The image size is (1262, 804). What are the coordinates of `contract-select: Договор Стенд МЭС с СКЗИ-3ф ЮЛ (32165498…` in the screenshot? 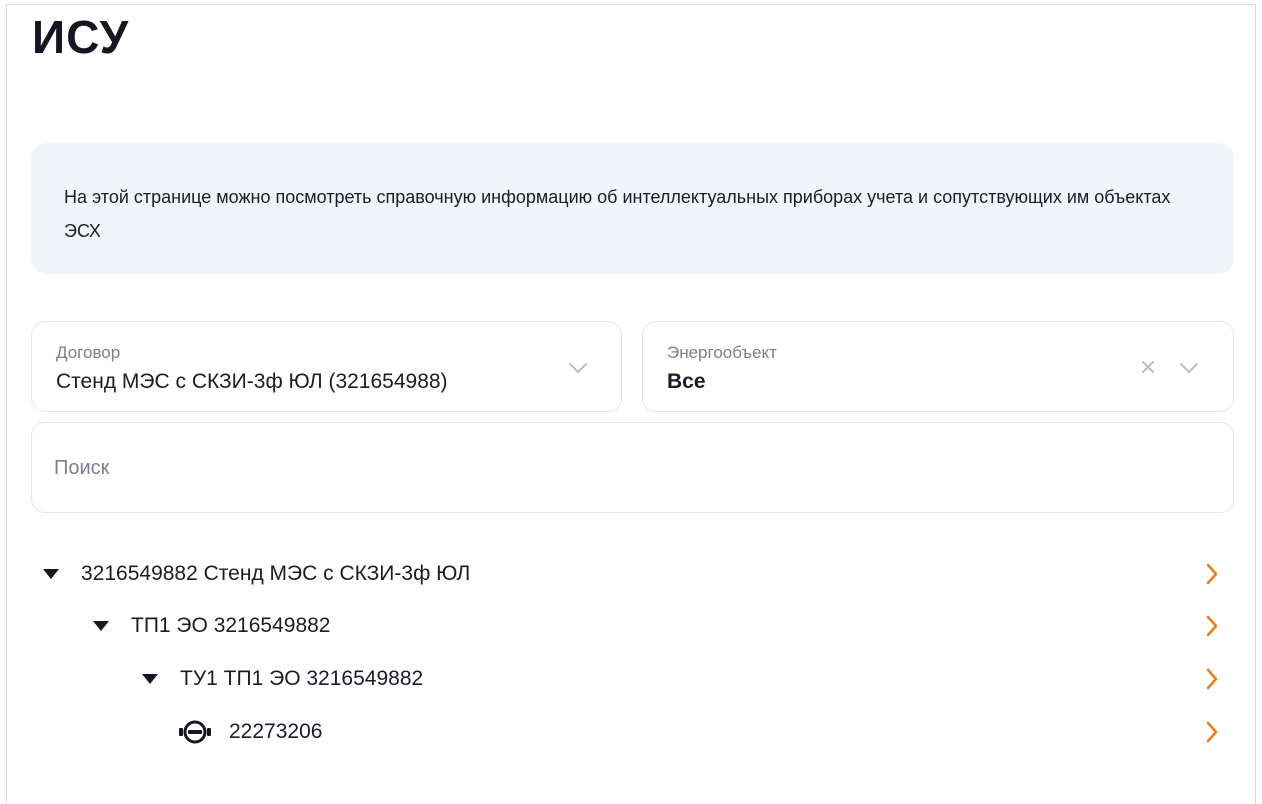 It's located at (326, 366).